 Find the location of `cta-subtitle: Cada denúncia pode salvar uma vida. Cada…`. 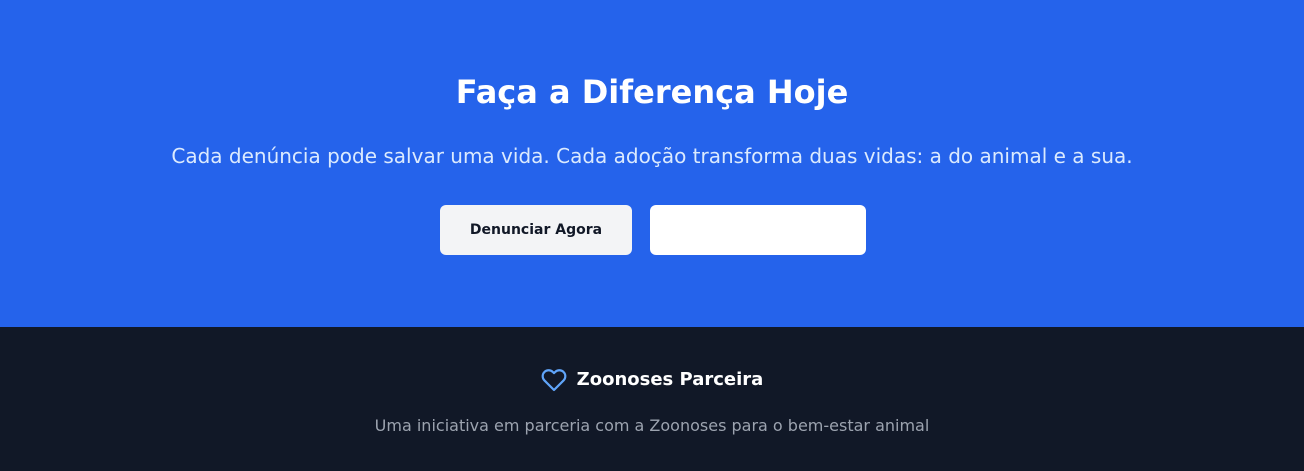

cta-subtitle: Cada denúncia pode salvar uma vida. Cada… is located at coordinates (652, 156).